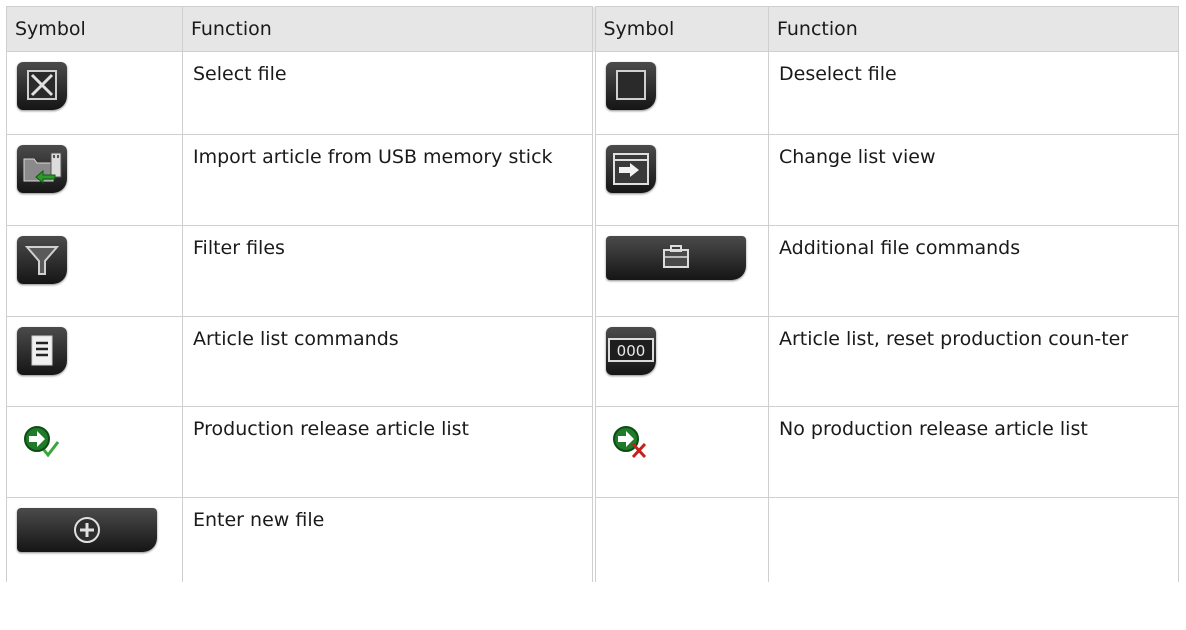 The image size is (1186, 630). What do you see at coordinates (973, 271) in the screenshot?
I see `function-cell: Additional file commands` at bounding box center [973, 271].